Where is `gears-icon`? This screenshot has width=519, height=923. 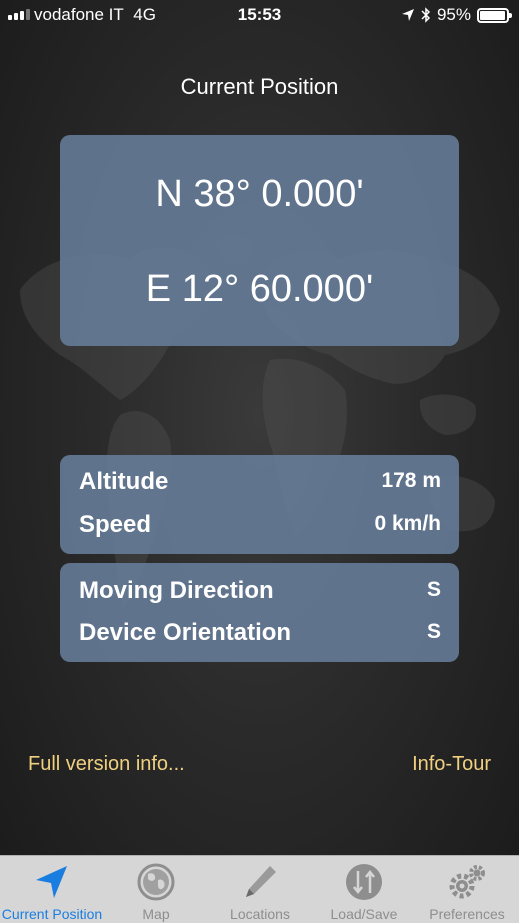 gears-icon is located at coordinates (467, 882).